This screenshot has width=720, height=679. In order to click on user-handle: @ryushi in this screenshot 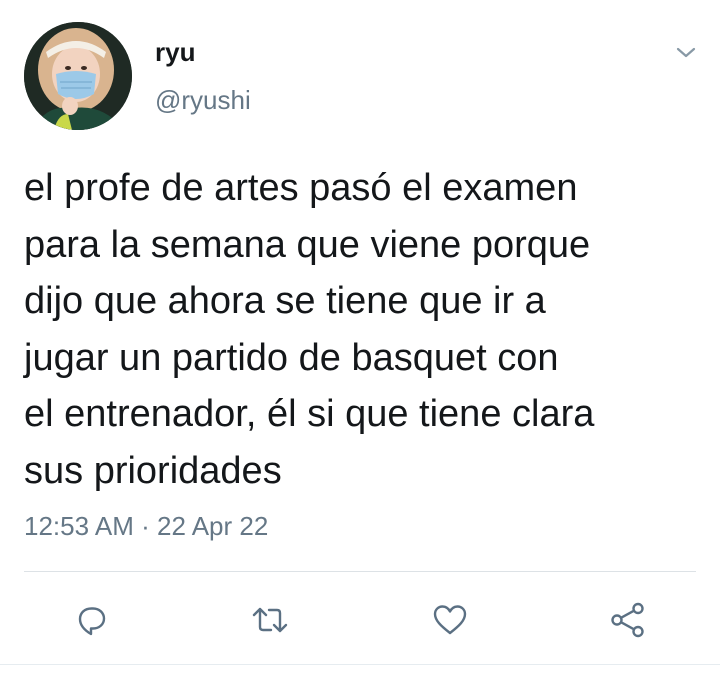, I will do `click(203, 100)`.